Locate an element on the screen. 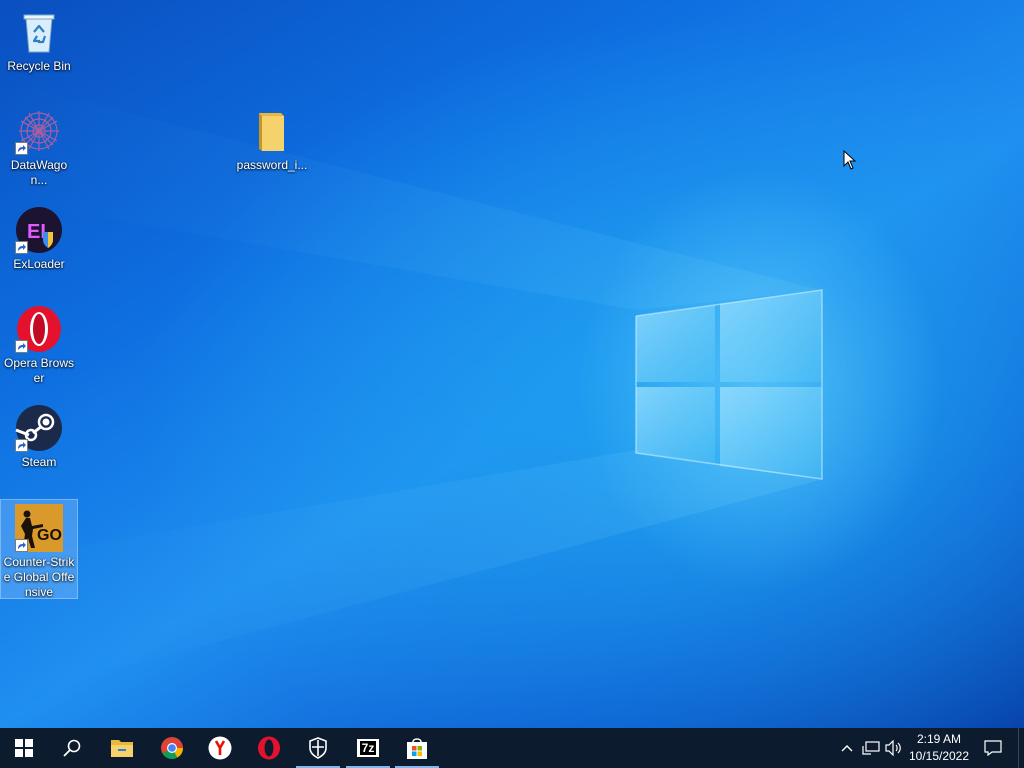  search-button is located at coordinates (72, 748).